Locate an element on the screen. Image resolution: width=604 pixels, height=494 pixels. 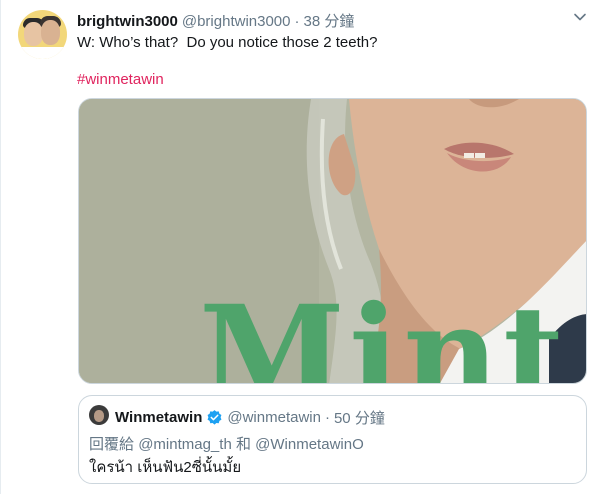
tweet-header: brightwin3000 @brightwin3000 · 38 分鐘 is located at coordinates (215, 20).